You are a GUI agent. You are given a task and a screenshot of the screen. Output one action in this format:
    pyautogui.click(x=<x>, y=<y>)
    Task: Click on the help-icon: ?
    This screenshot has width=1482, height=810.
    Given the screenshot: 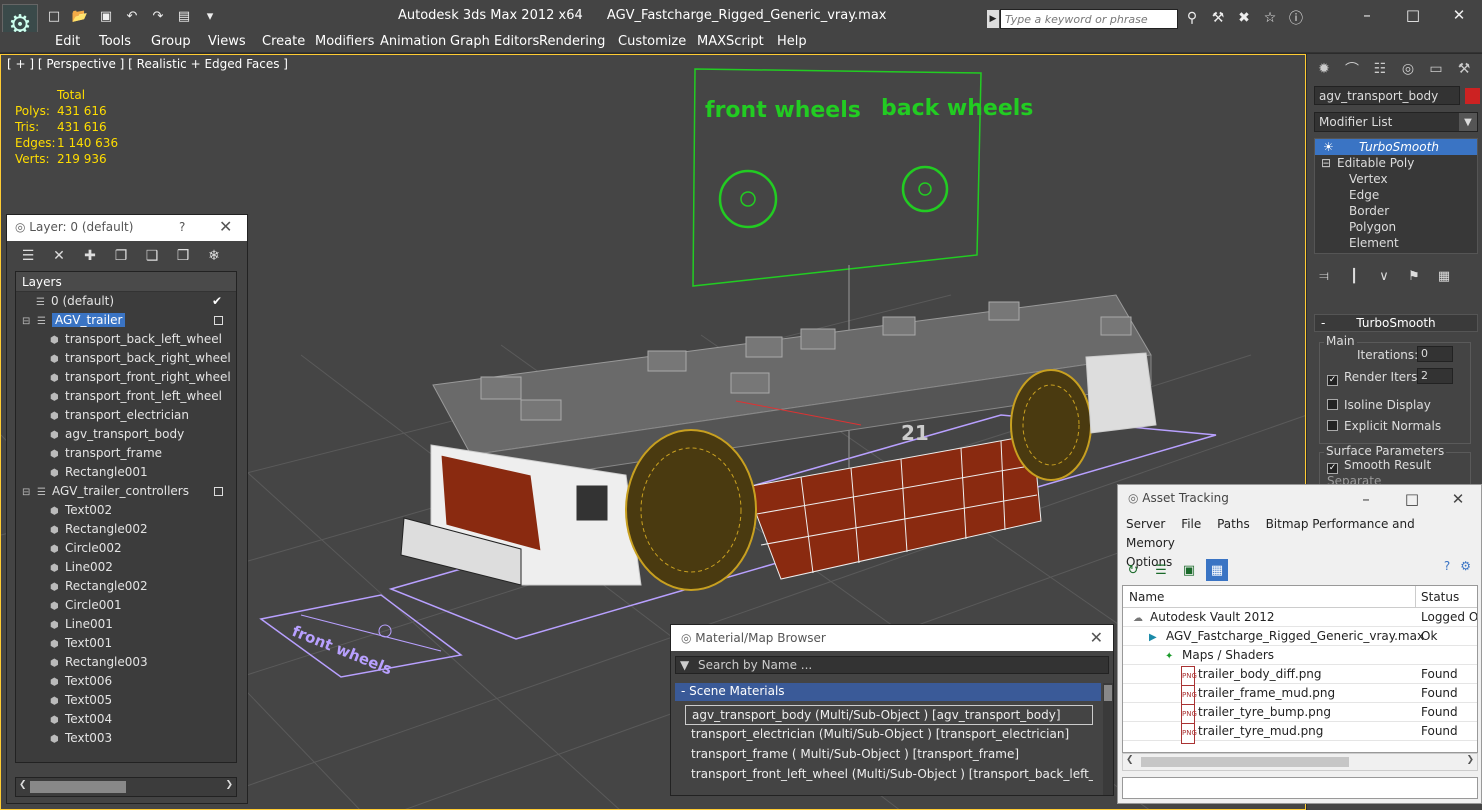 What is the action you would take?
    pyautogui.click(x=1447, y=566)
    